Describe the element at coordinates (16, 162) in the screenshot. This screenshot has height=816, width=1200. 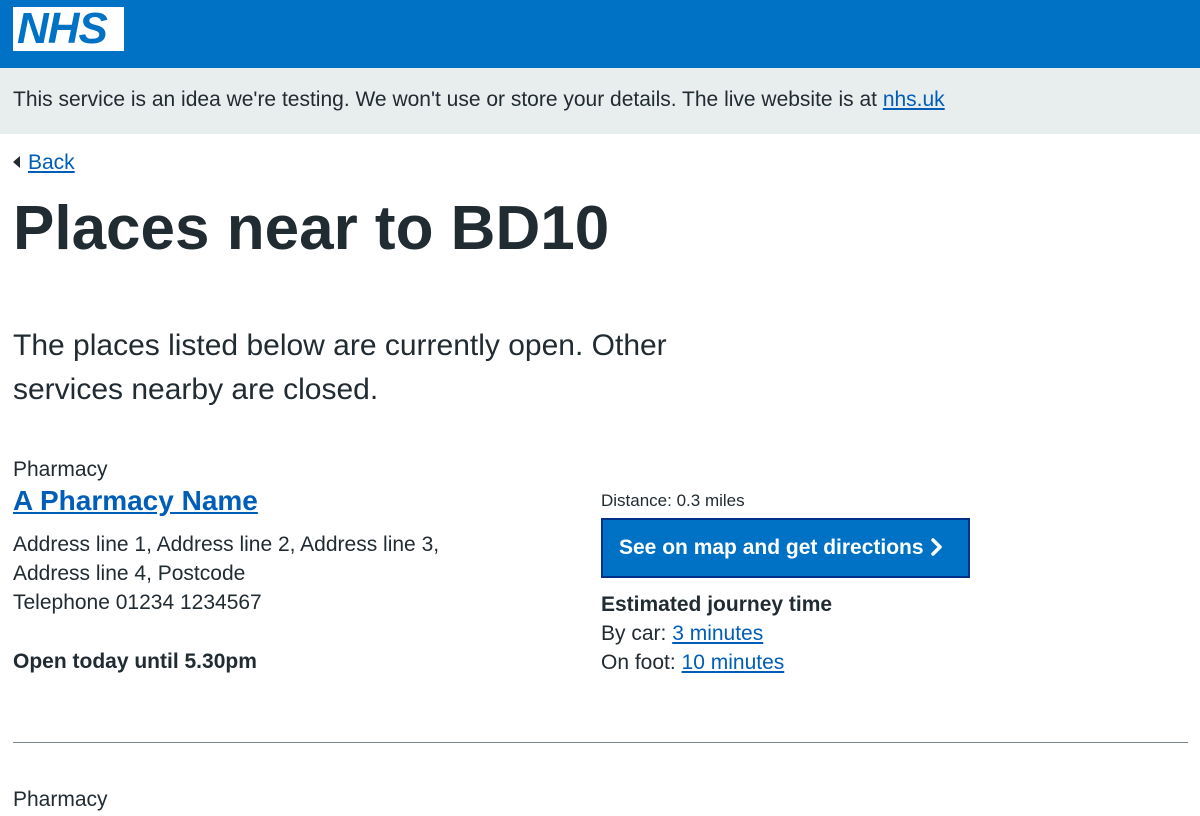
I see `chevron-left-icon` at that location.